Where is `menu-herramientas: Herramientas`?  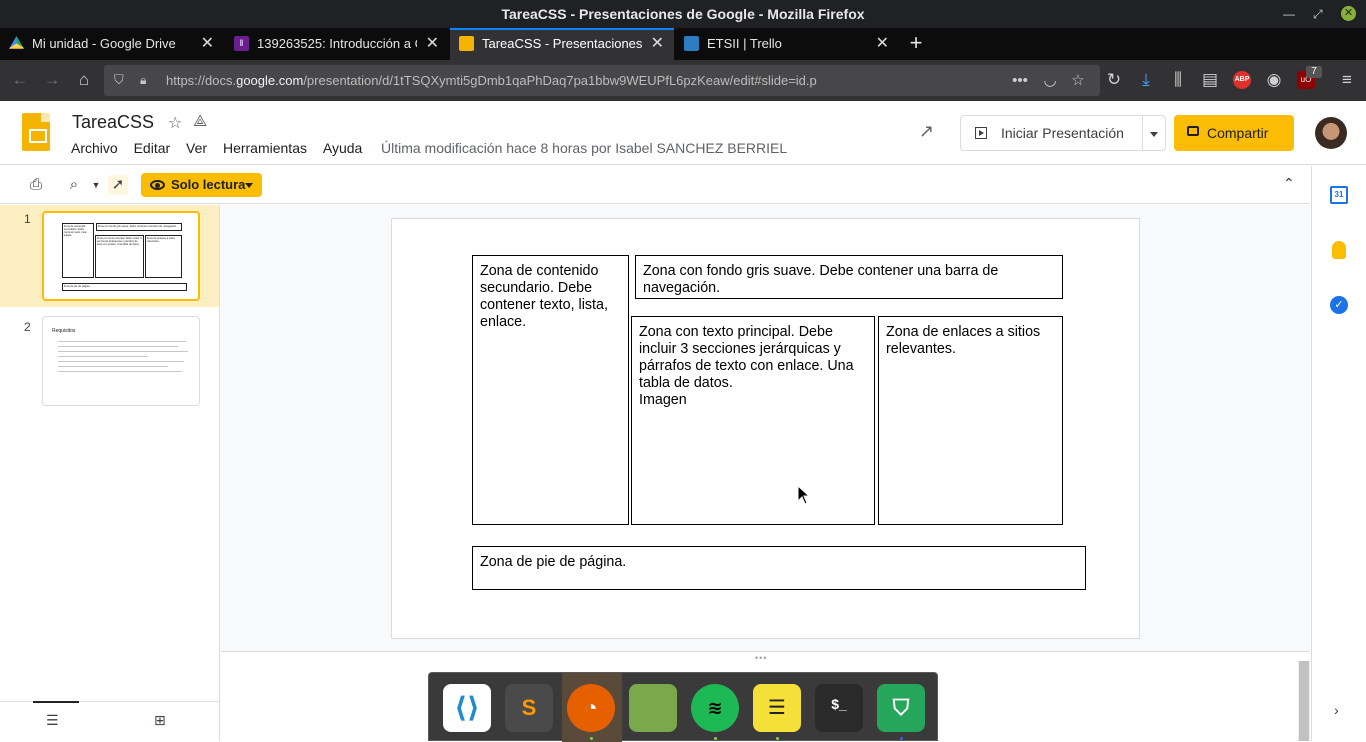 menu-herramientas: Herramientas is located at coordinates (265, 148).